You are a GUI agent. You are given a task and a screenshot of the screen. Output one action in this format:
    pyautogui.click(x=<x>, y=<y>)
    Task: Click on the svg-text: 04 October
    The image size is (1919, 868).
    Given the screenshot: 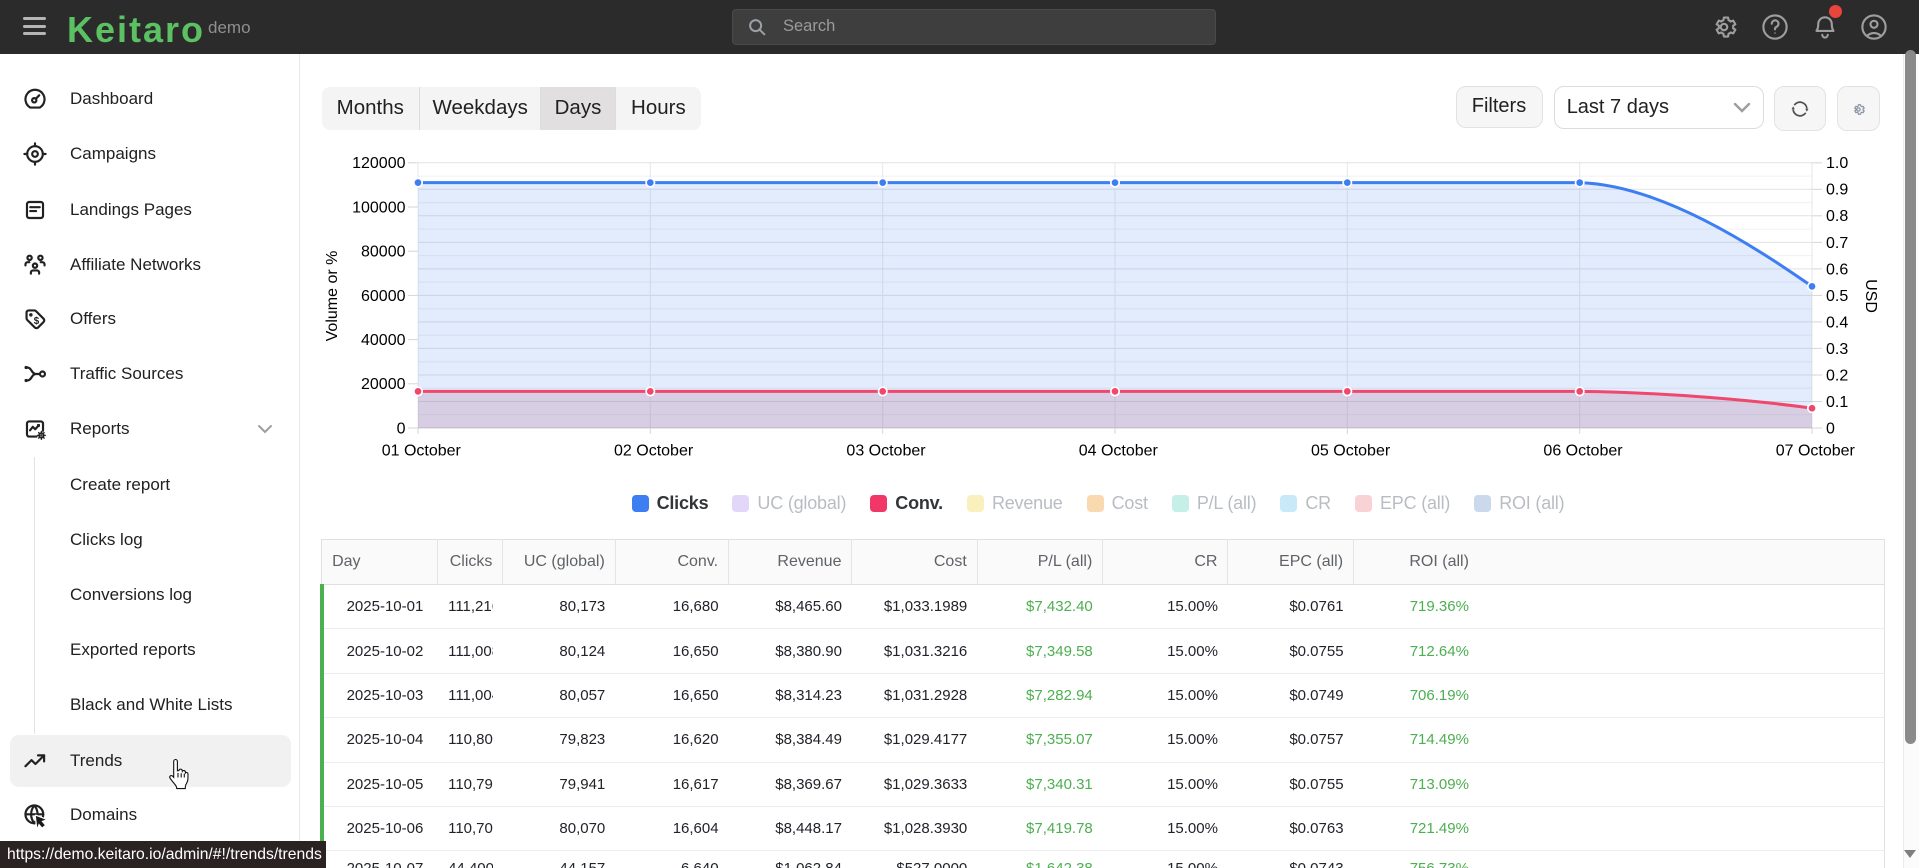 What is the action you would take?
    pyautogui.click(x=1119, y=450)
    